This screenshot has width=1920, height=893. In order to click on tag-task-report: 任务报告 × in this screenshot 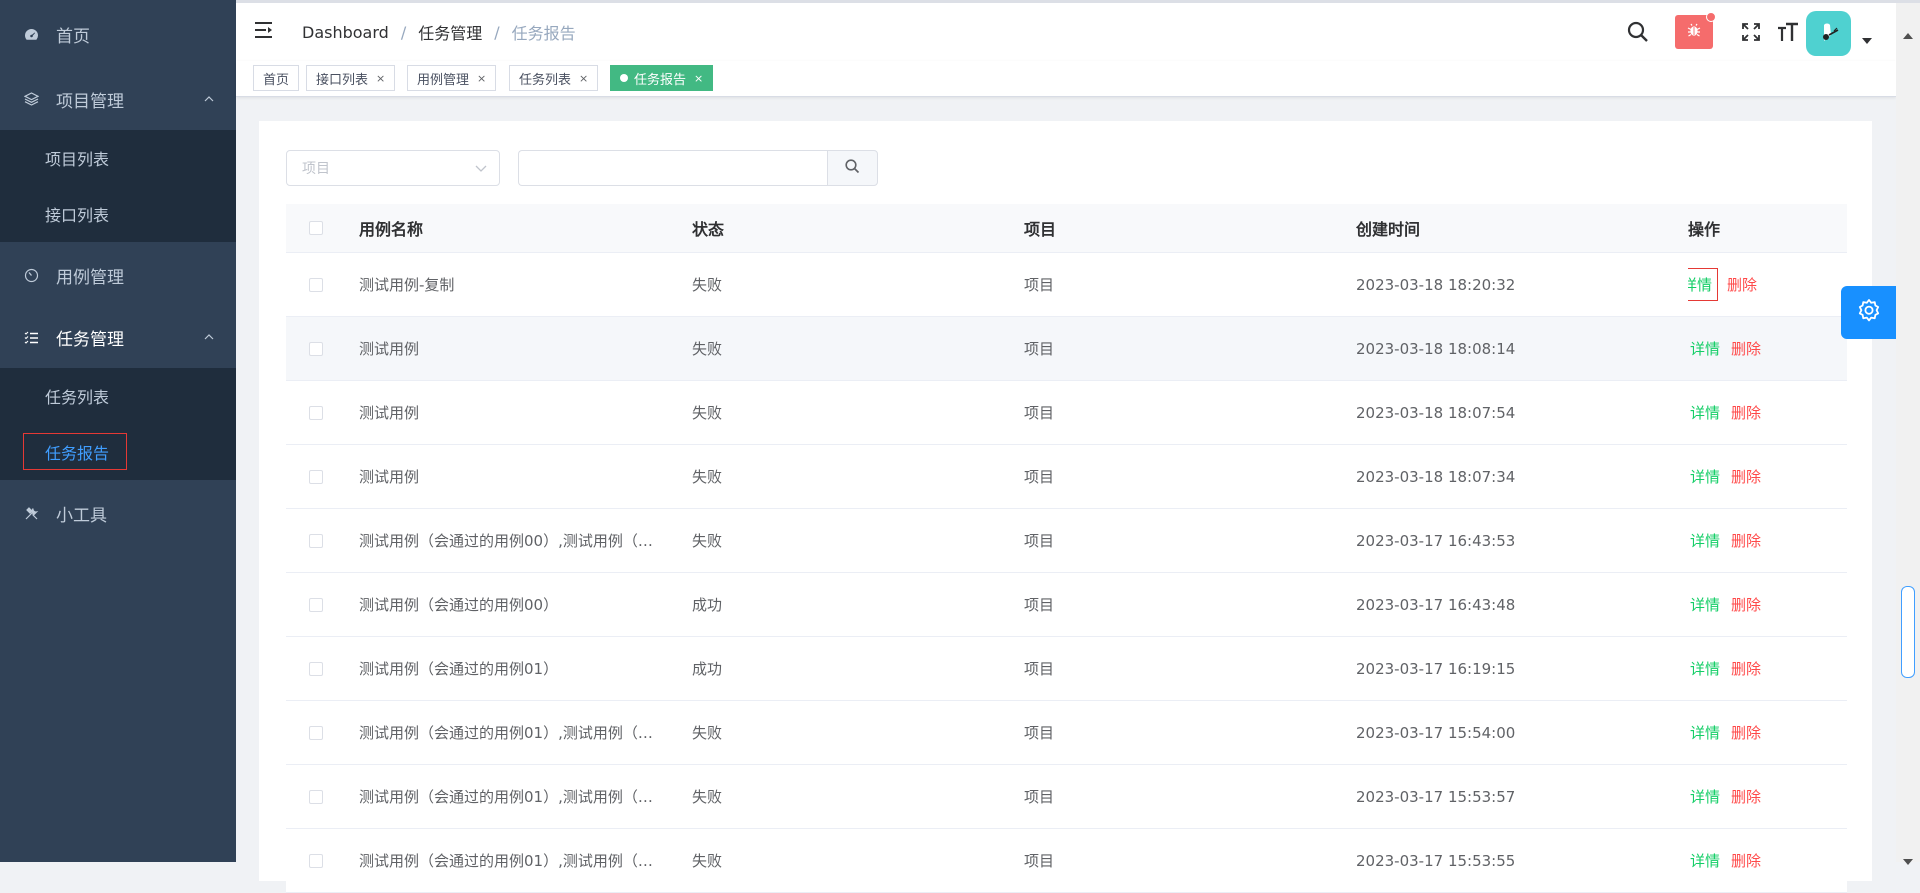, I will do `click(662, 78)`.